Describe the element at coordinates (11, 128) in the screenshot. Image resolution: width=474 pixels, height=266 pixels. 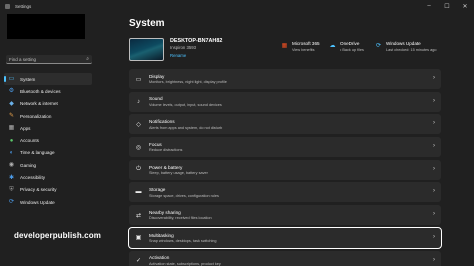
I see `apps-icon: ▦` at that location.